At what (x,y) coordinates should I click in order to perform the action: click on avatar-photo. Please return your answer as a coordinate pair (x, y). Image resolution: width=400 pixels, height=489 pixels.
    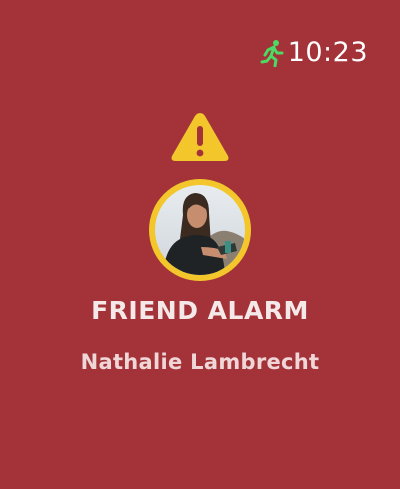
    Looking at the image, I should click on (200, 230).